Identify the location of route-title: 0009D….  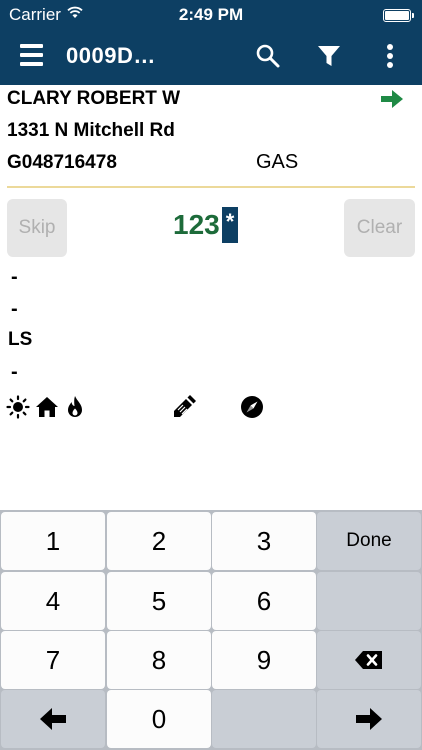
(111, 55).